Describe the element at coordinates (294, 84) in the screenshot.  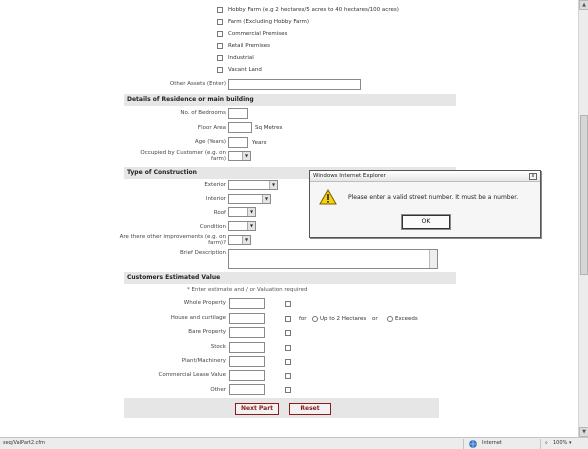
I see `other-assets-input` at that location.